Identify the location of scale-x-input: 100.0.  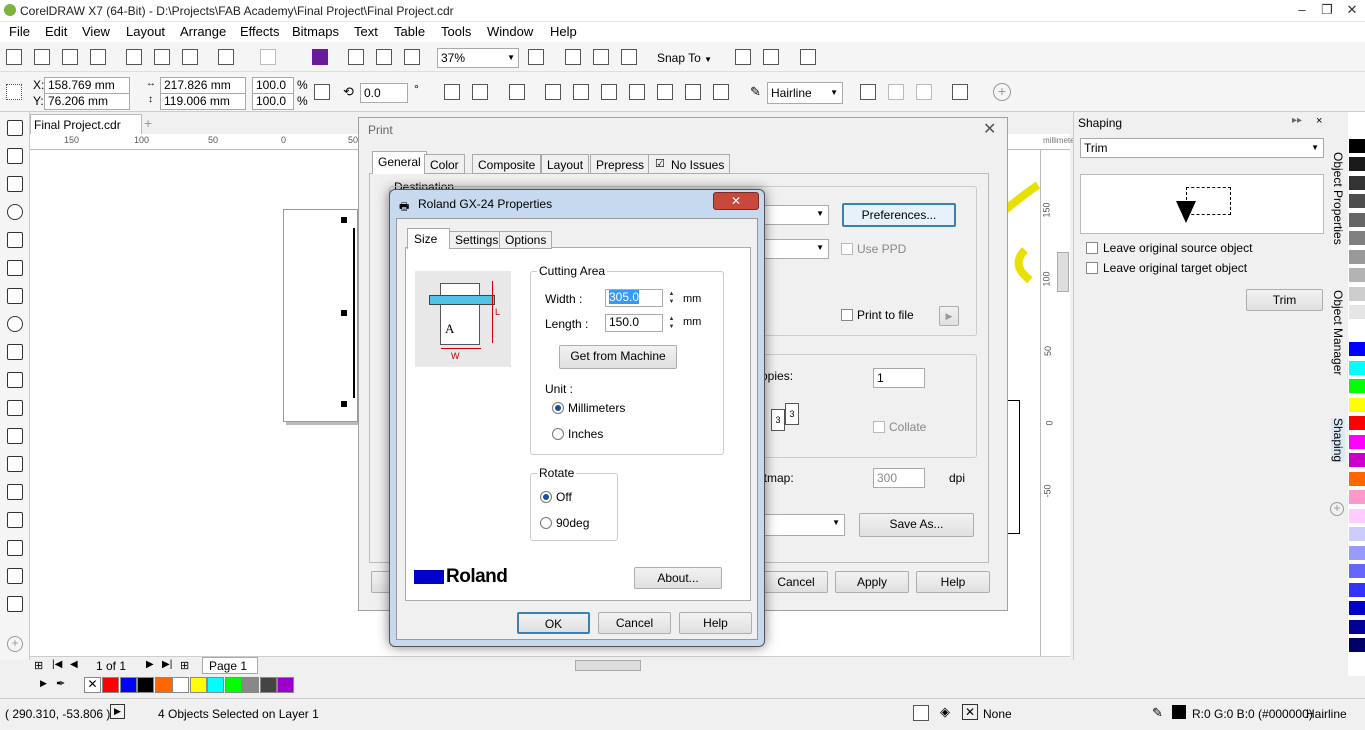
(273, 85).